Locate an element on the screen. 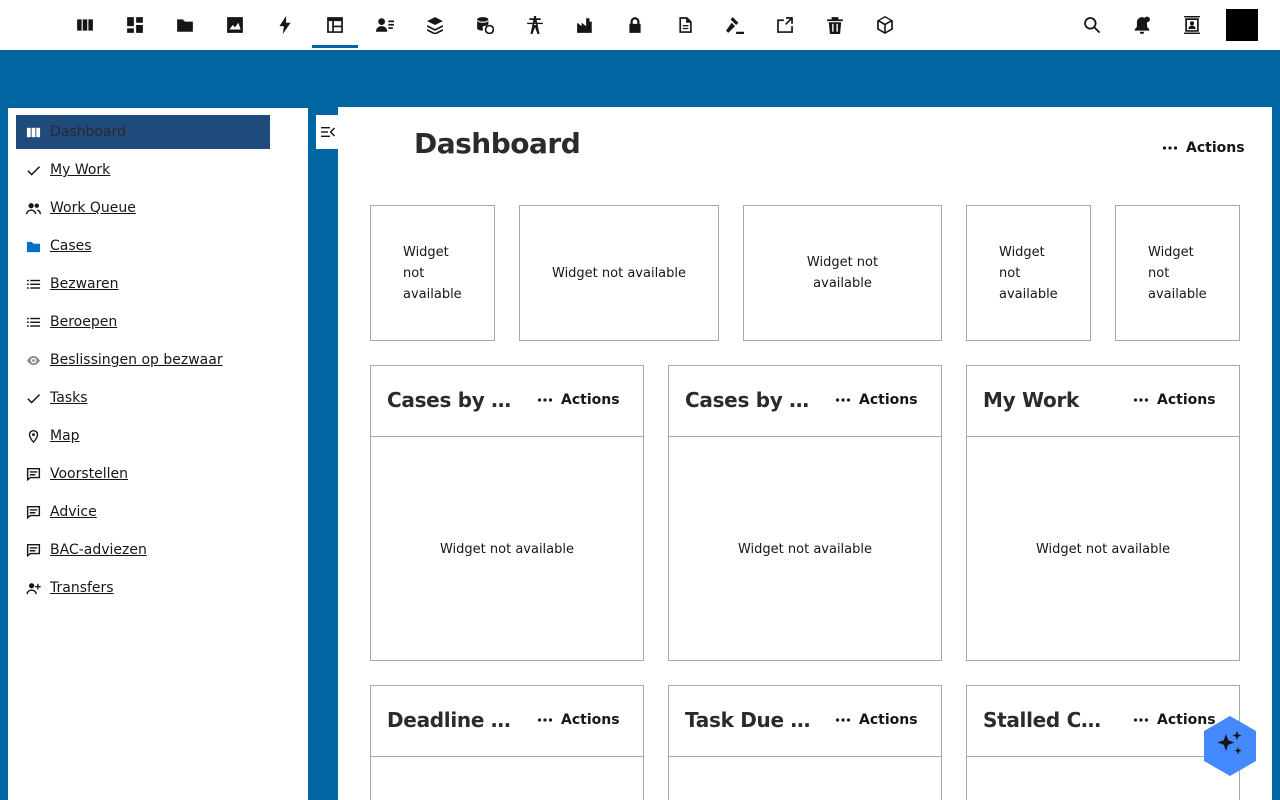  sidebar-item-label: BAC-adviezen is located at coordinates (98, 550).